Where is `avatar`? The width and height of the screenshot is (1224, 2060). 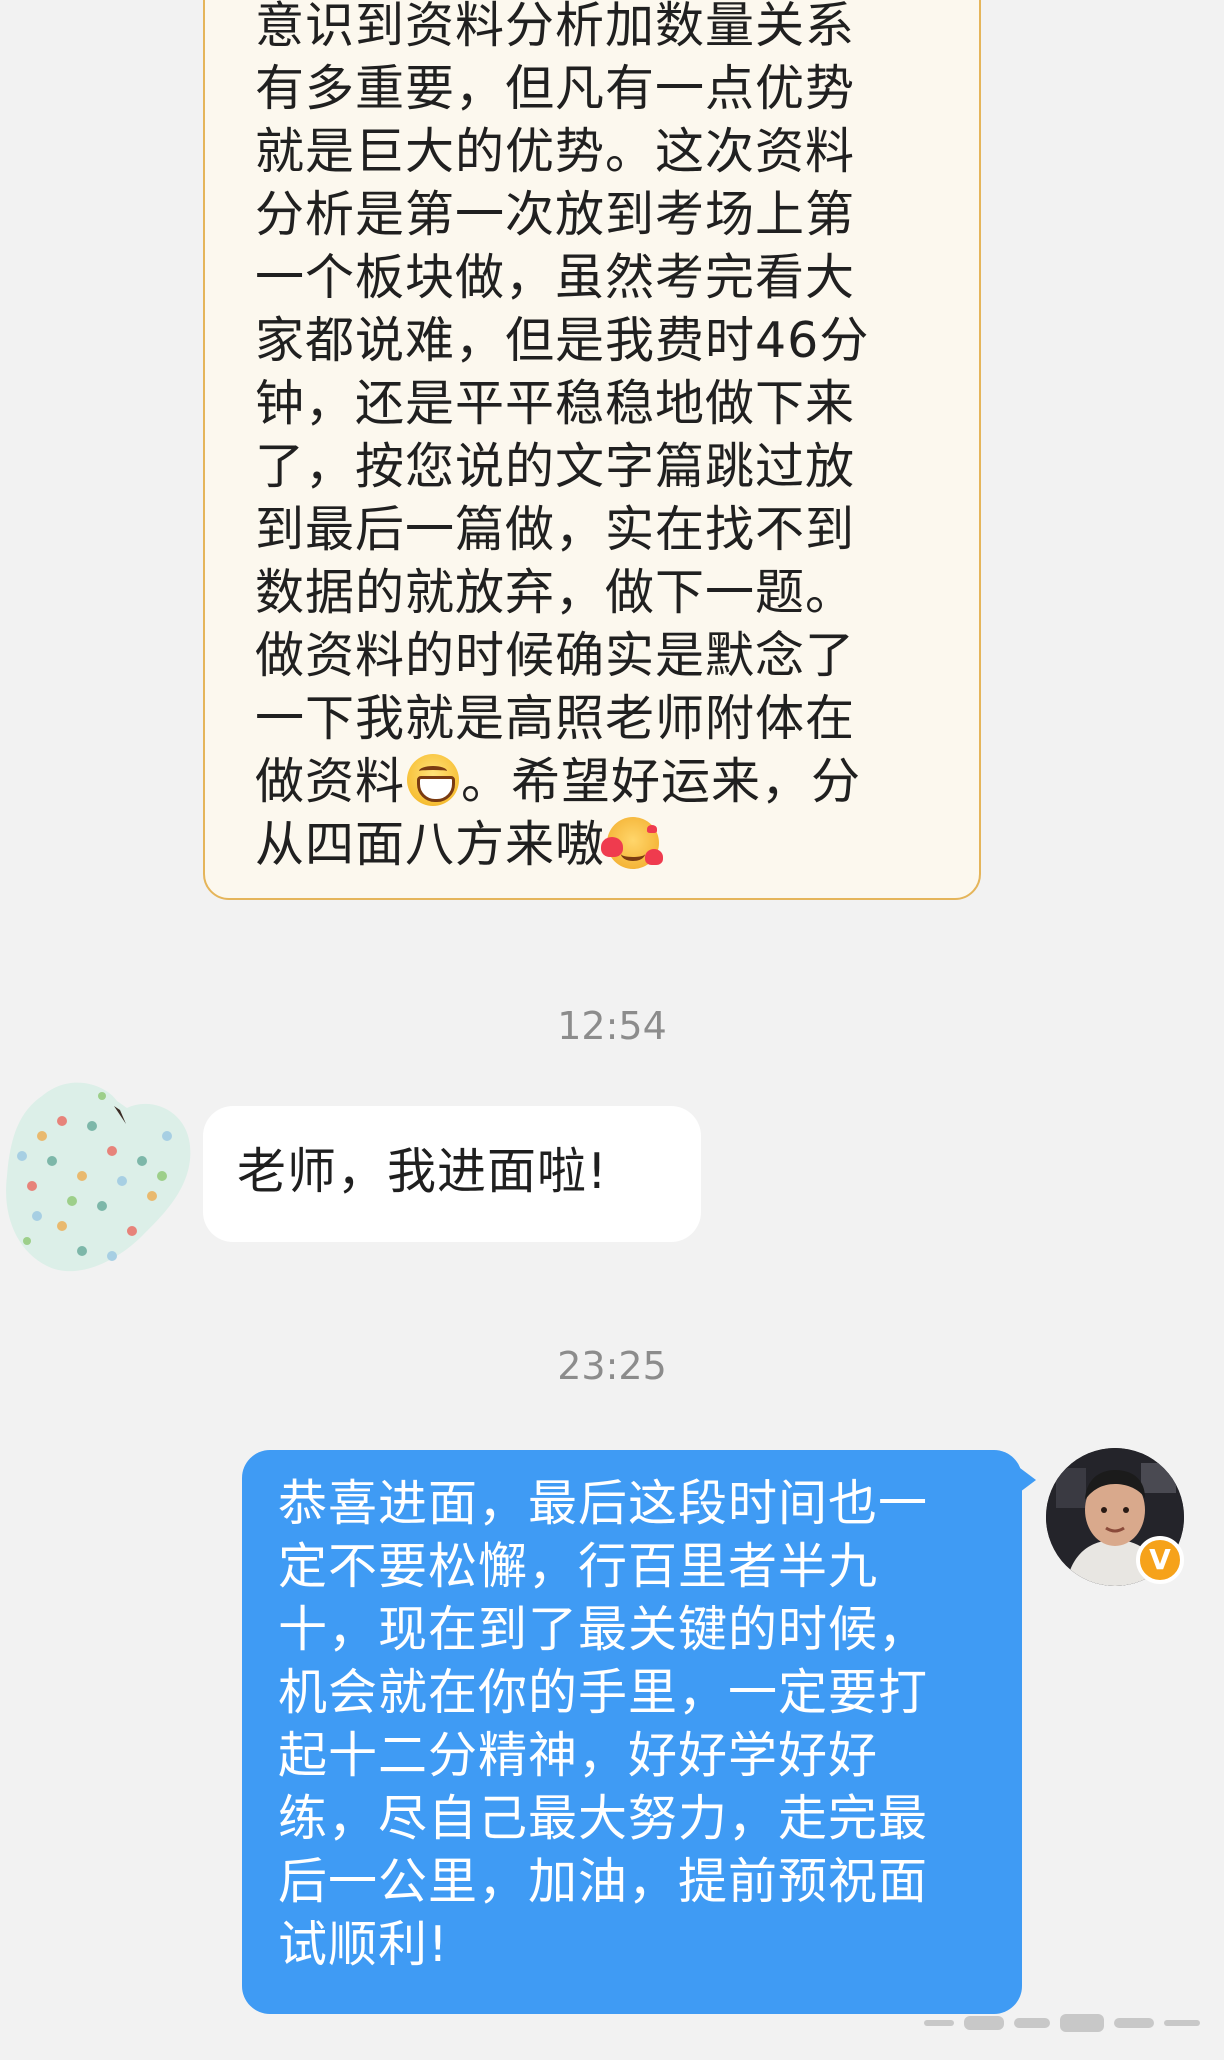
avatar is located at coordinates (97, 1171).